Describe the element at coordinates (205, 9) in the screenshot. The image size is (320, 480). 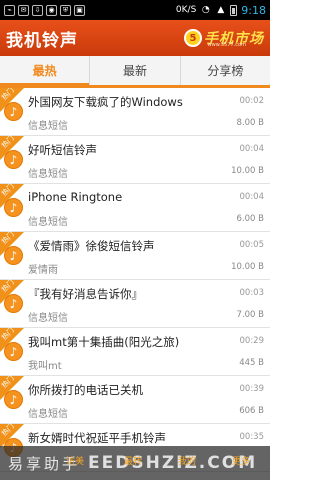
I see `wifi-icon: ◔` at that location.